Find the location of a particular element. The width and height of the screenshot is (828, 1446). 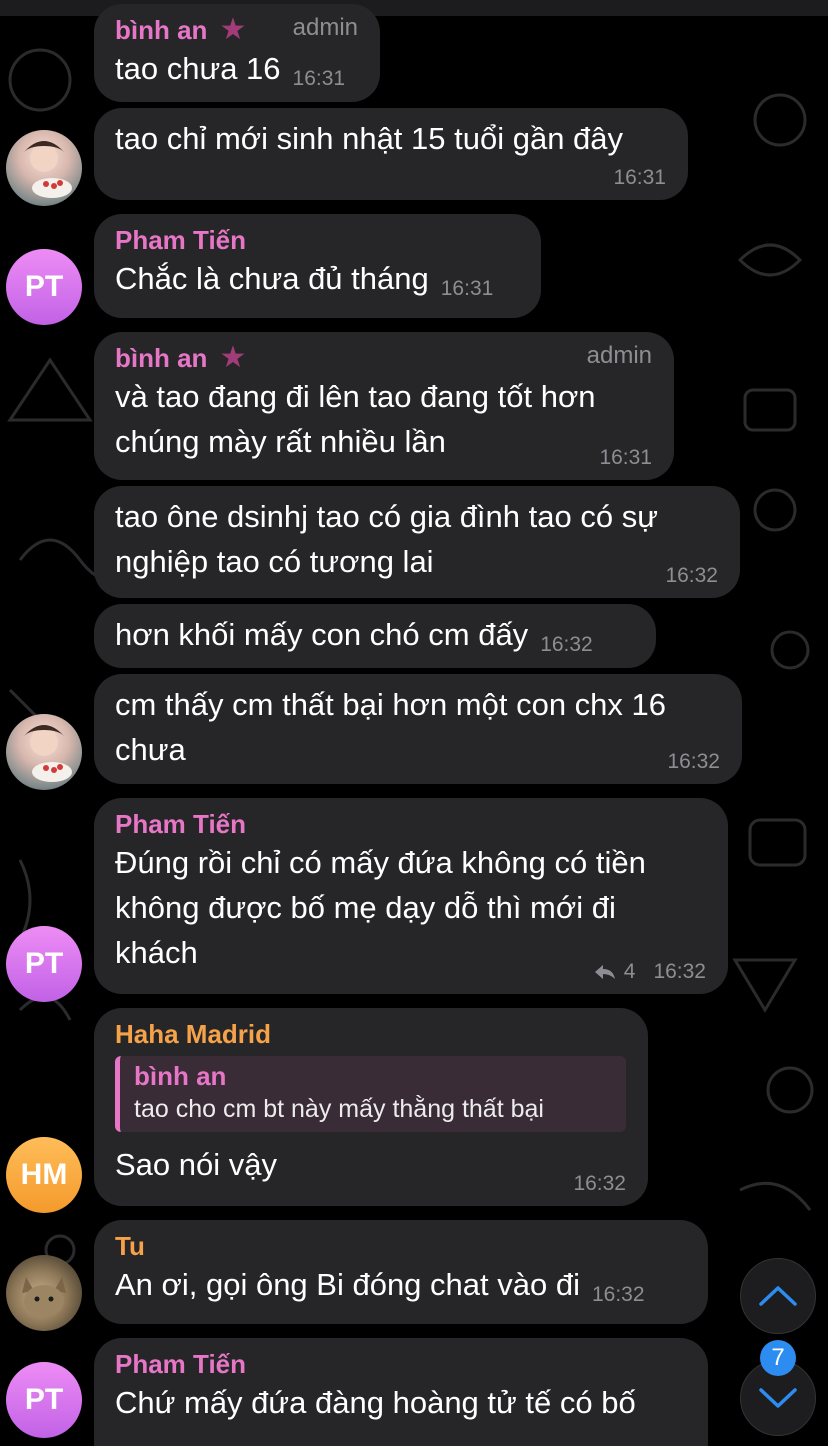

chevron-up-icon is located at coordinates (778, 1296).